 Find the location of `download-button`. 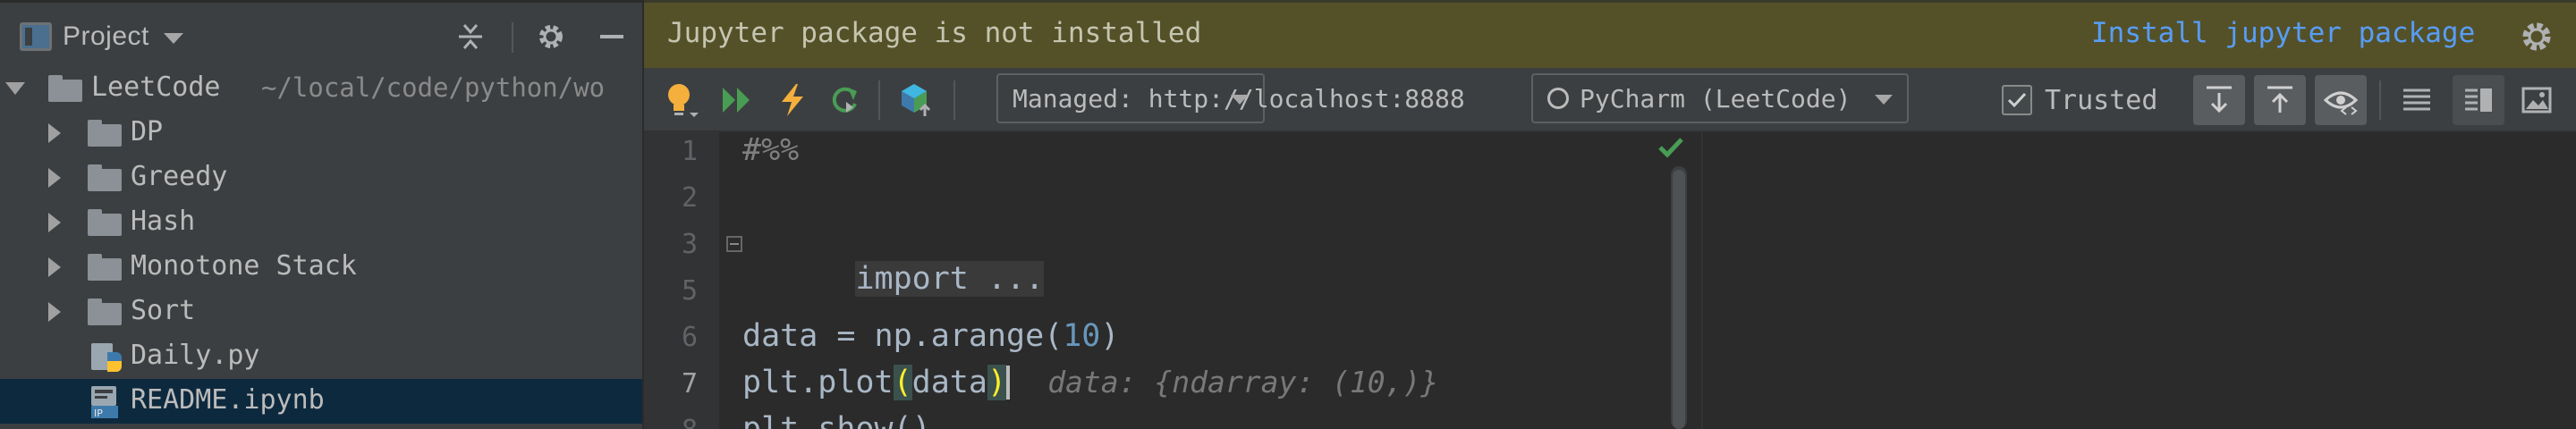

download-button is located at coordinates (2219, 100).